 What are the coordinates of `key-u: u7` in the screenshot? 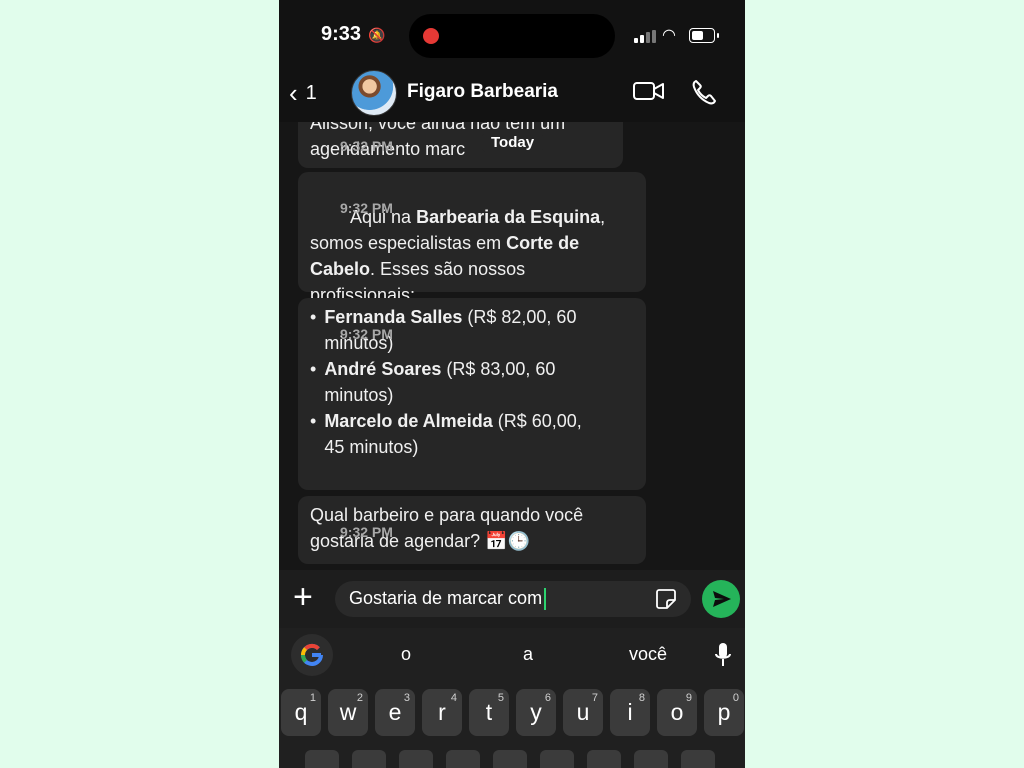 It's located at (583, 712).